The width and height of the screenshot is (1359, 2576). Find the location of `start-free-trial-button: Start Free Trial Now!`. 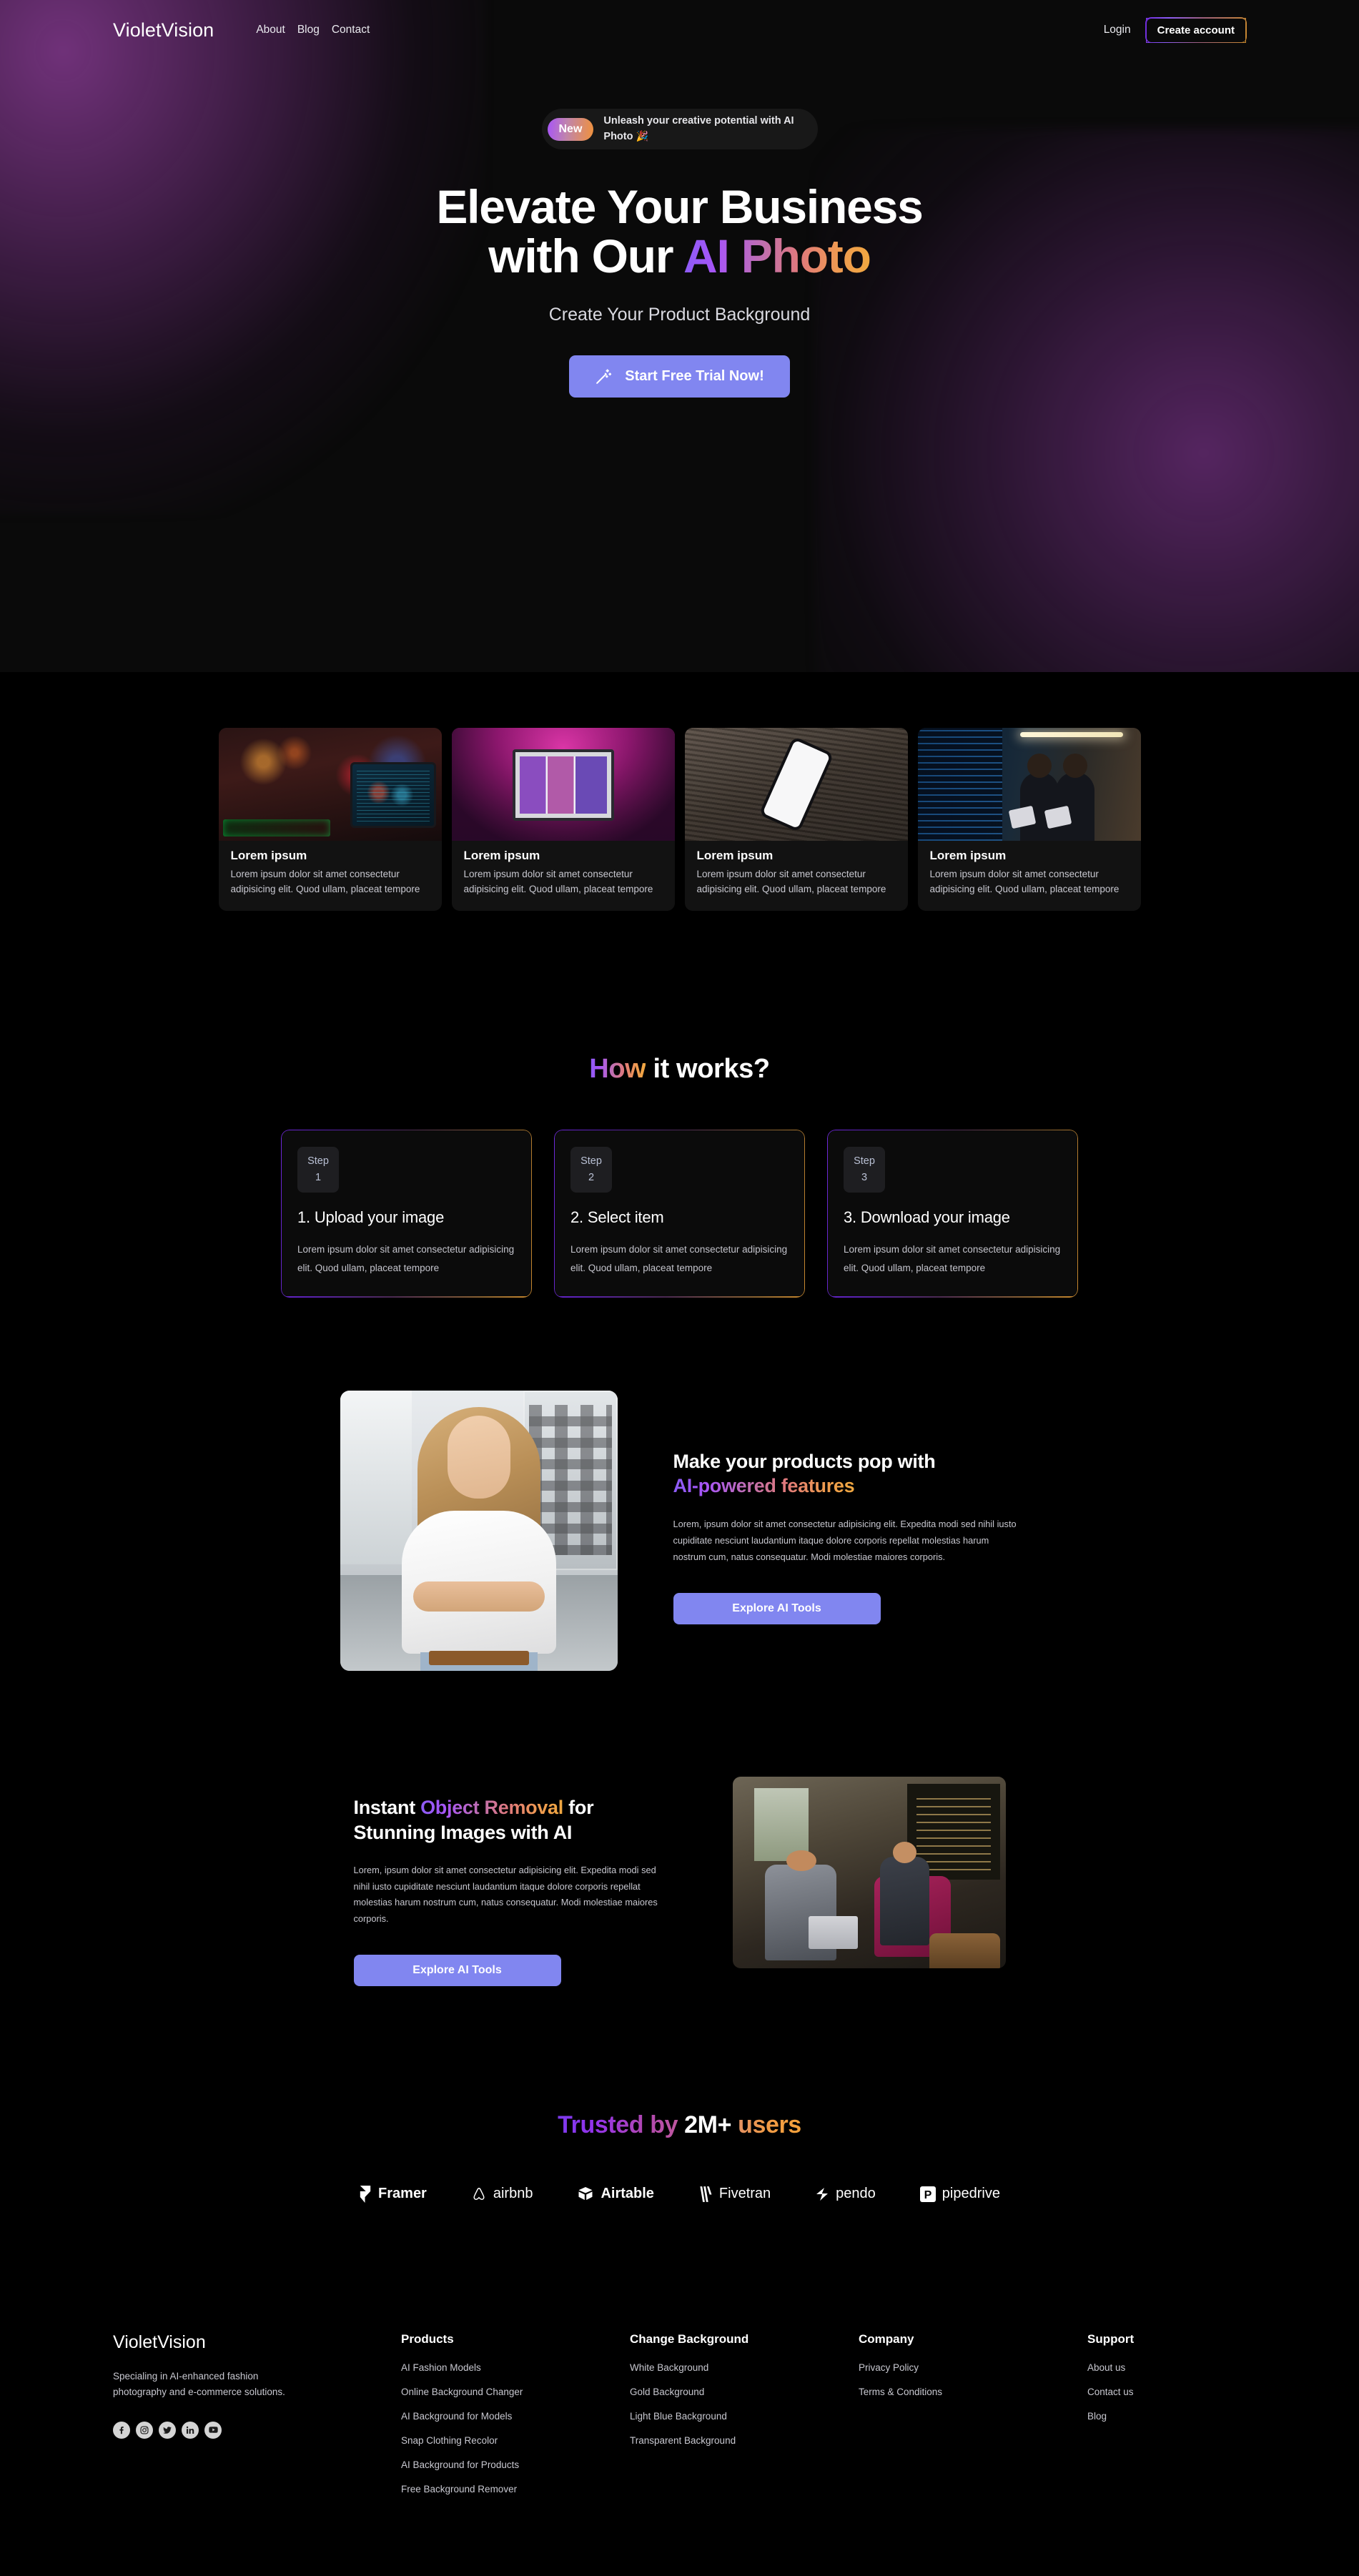

start-free-trial-button: Start Free Trial Now! is located at coordinates (679, 376).